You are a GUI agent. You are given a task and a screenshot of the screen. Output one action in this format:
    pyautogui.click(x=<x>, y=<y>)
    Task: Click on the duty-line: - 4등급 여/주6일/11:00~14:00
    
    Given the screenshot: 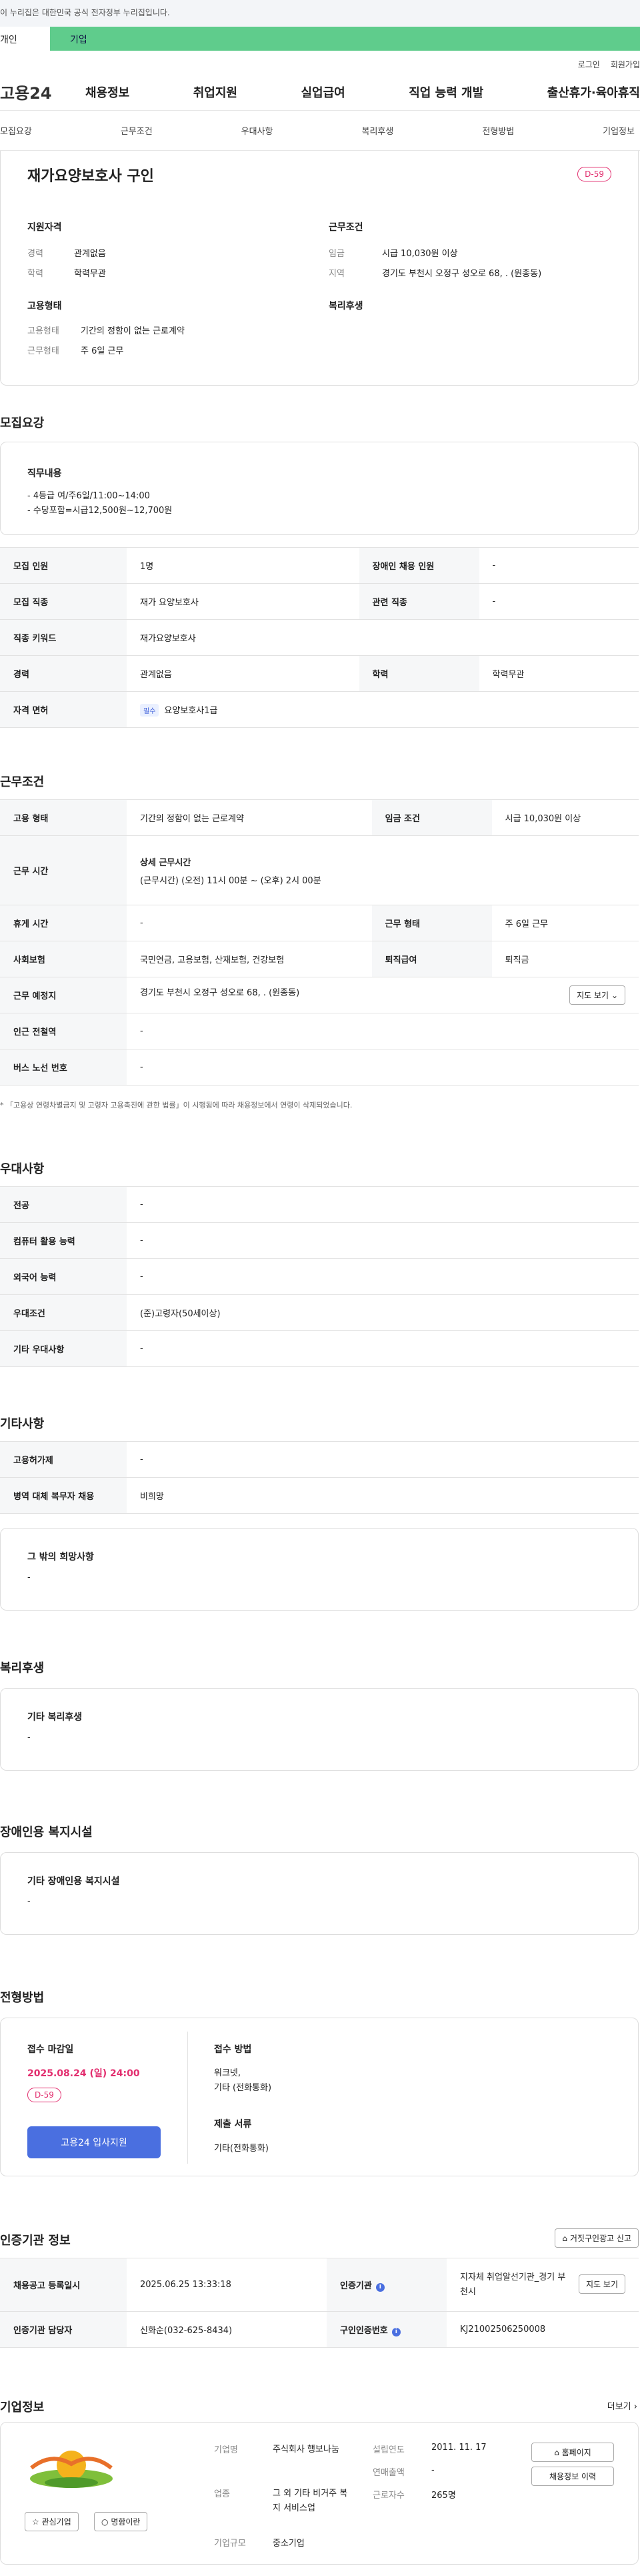 What is the action you would take?
    pyautogui.click(x=88, y=496)
    